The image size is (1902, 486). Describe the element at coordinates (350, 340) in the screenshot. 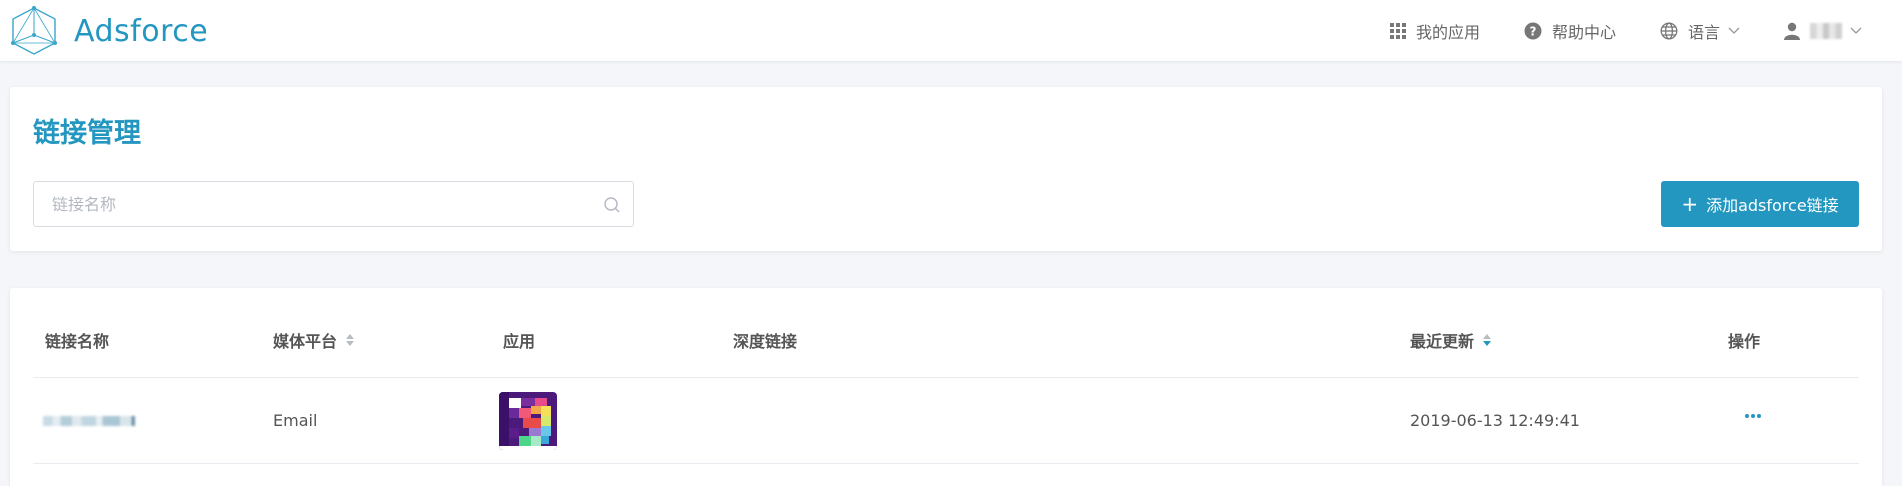

I see `sort-icon` at that location.